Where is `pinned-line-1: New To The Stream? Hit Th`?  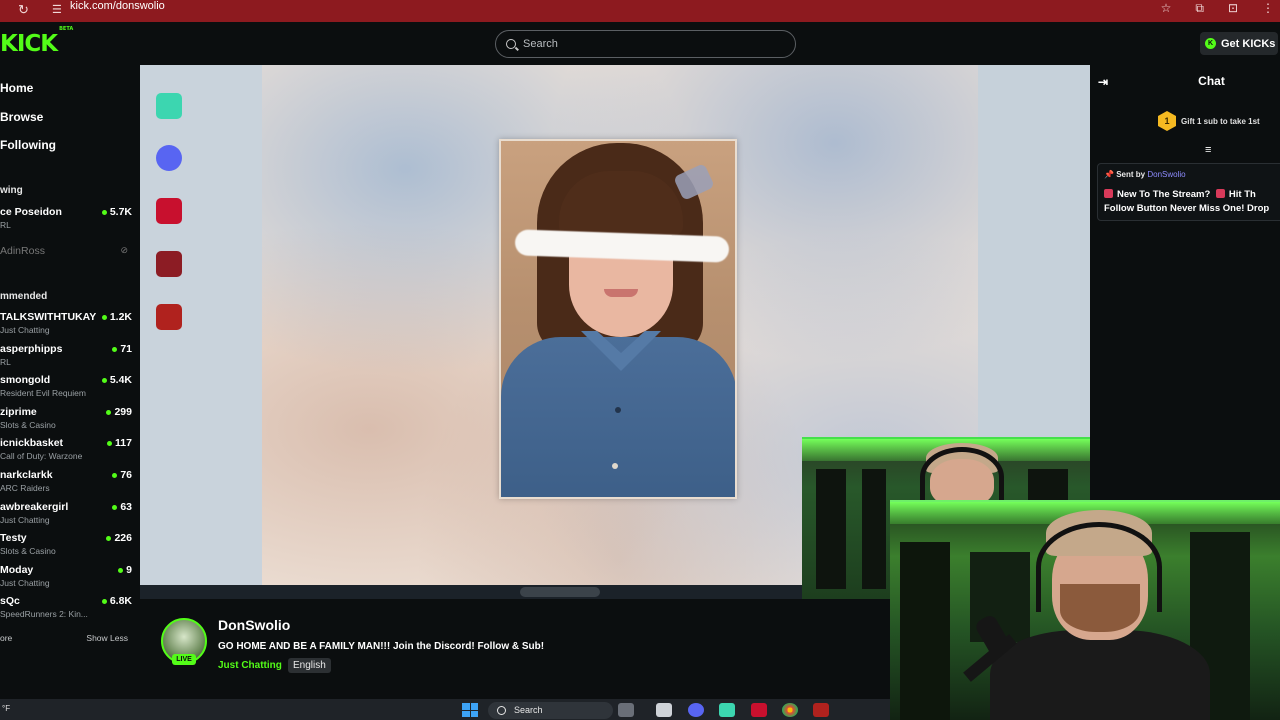 pinned-line-1: New To The Stream? Hit Th is located at coordinates (1180, 194).